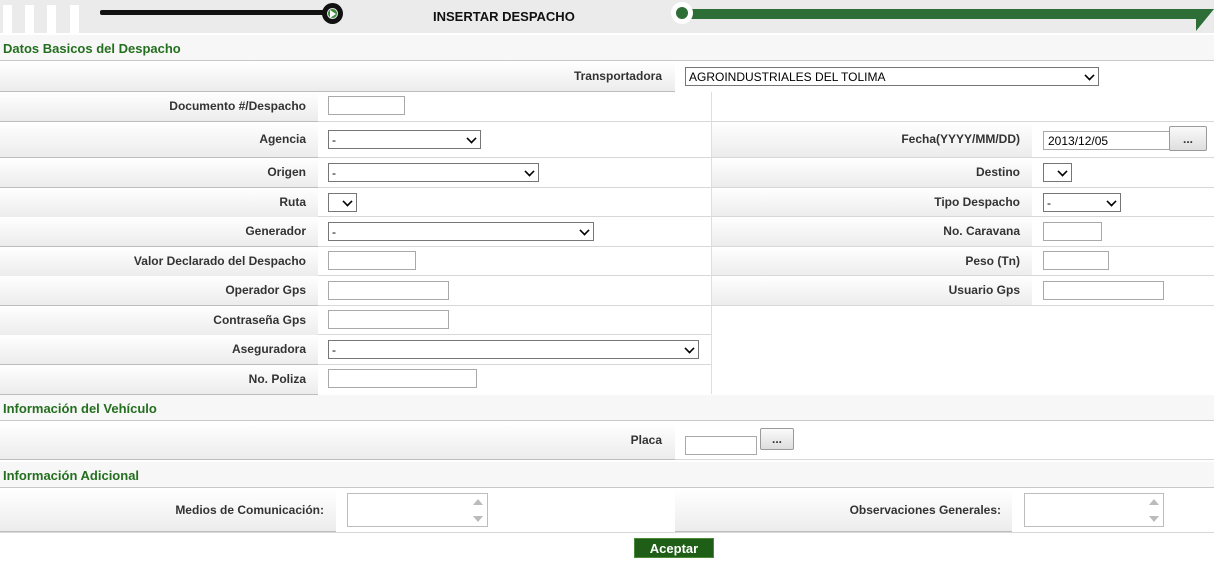  What do you see at coordinates (1082, 202) in the screenshot?
I see `tipo-despacho-select: -` at bounding box center [1082, 202].